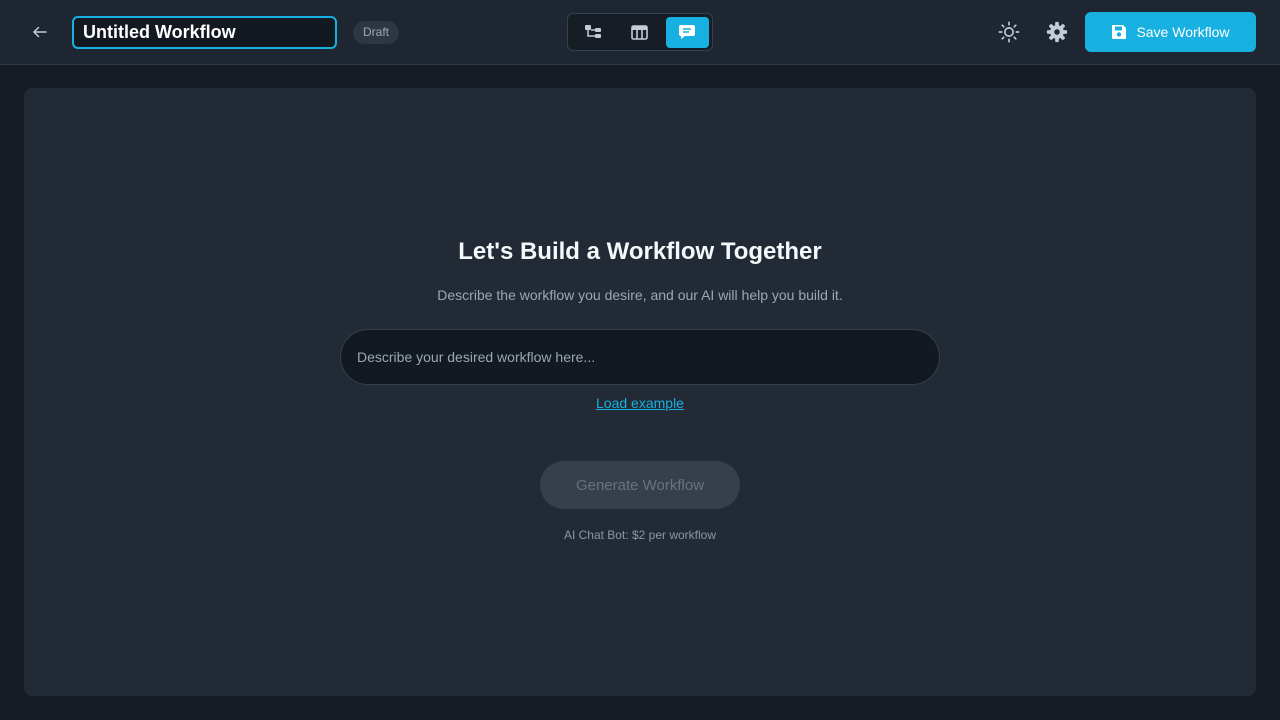  I want to click on pricing-note: AI Chat Bot: $2 per workflow, so click(640, 535).